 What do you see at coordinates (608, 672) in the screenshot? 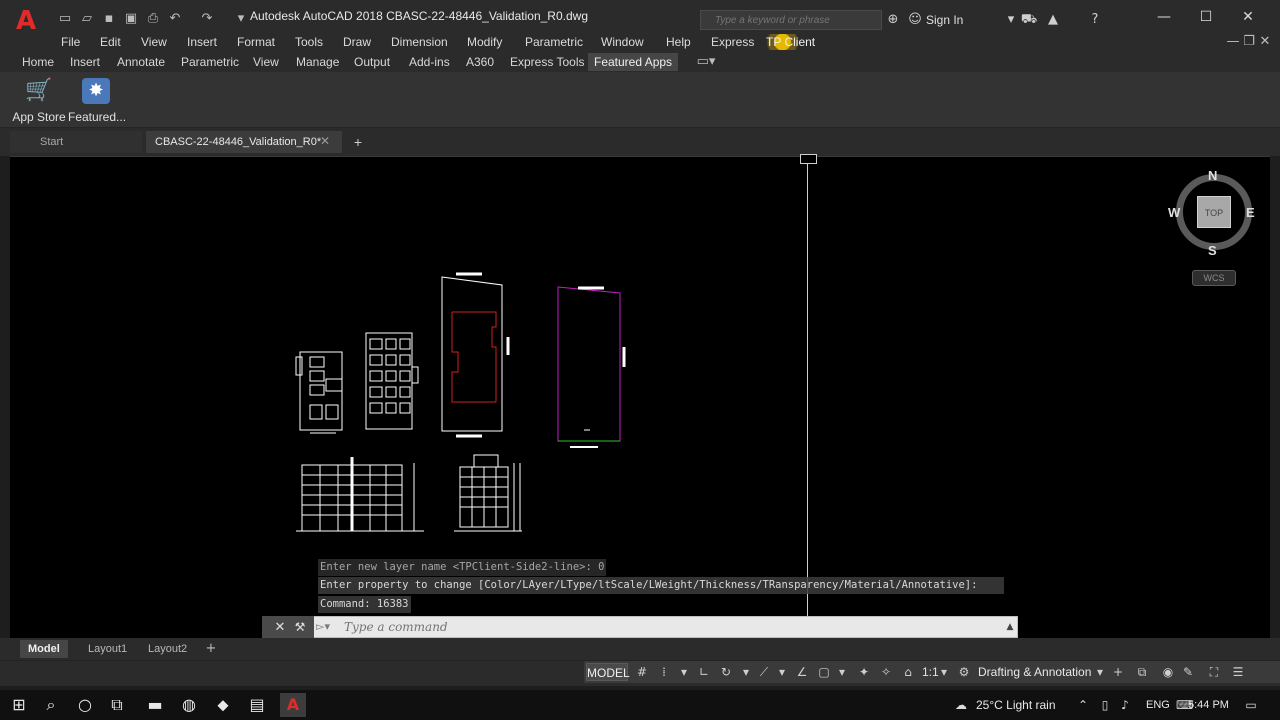
I see `model-space-button: MODEL` at bounding box center [608, 672].